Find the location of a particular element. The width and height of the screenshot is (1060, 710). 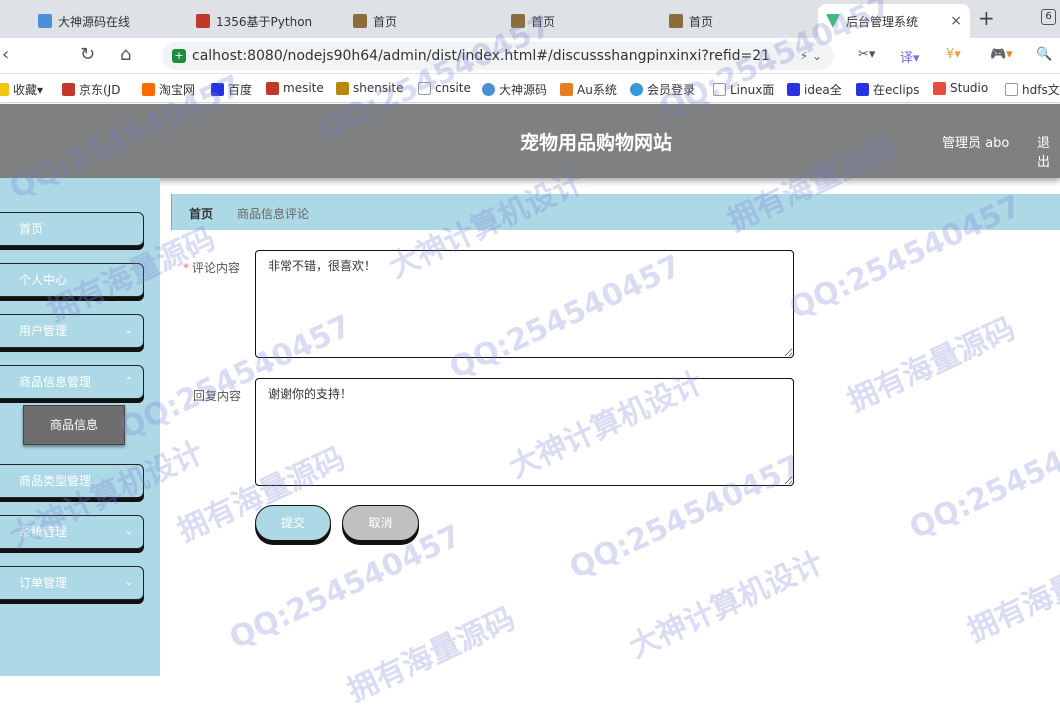

submit-button: 提交 is located at coordinates (293, 523).